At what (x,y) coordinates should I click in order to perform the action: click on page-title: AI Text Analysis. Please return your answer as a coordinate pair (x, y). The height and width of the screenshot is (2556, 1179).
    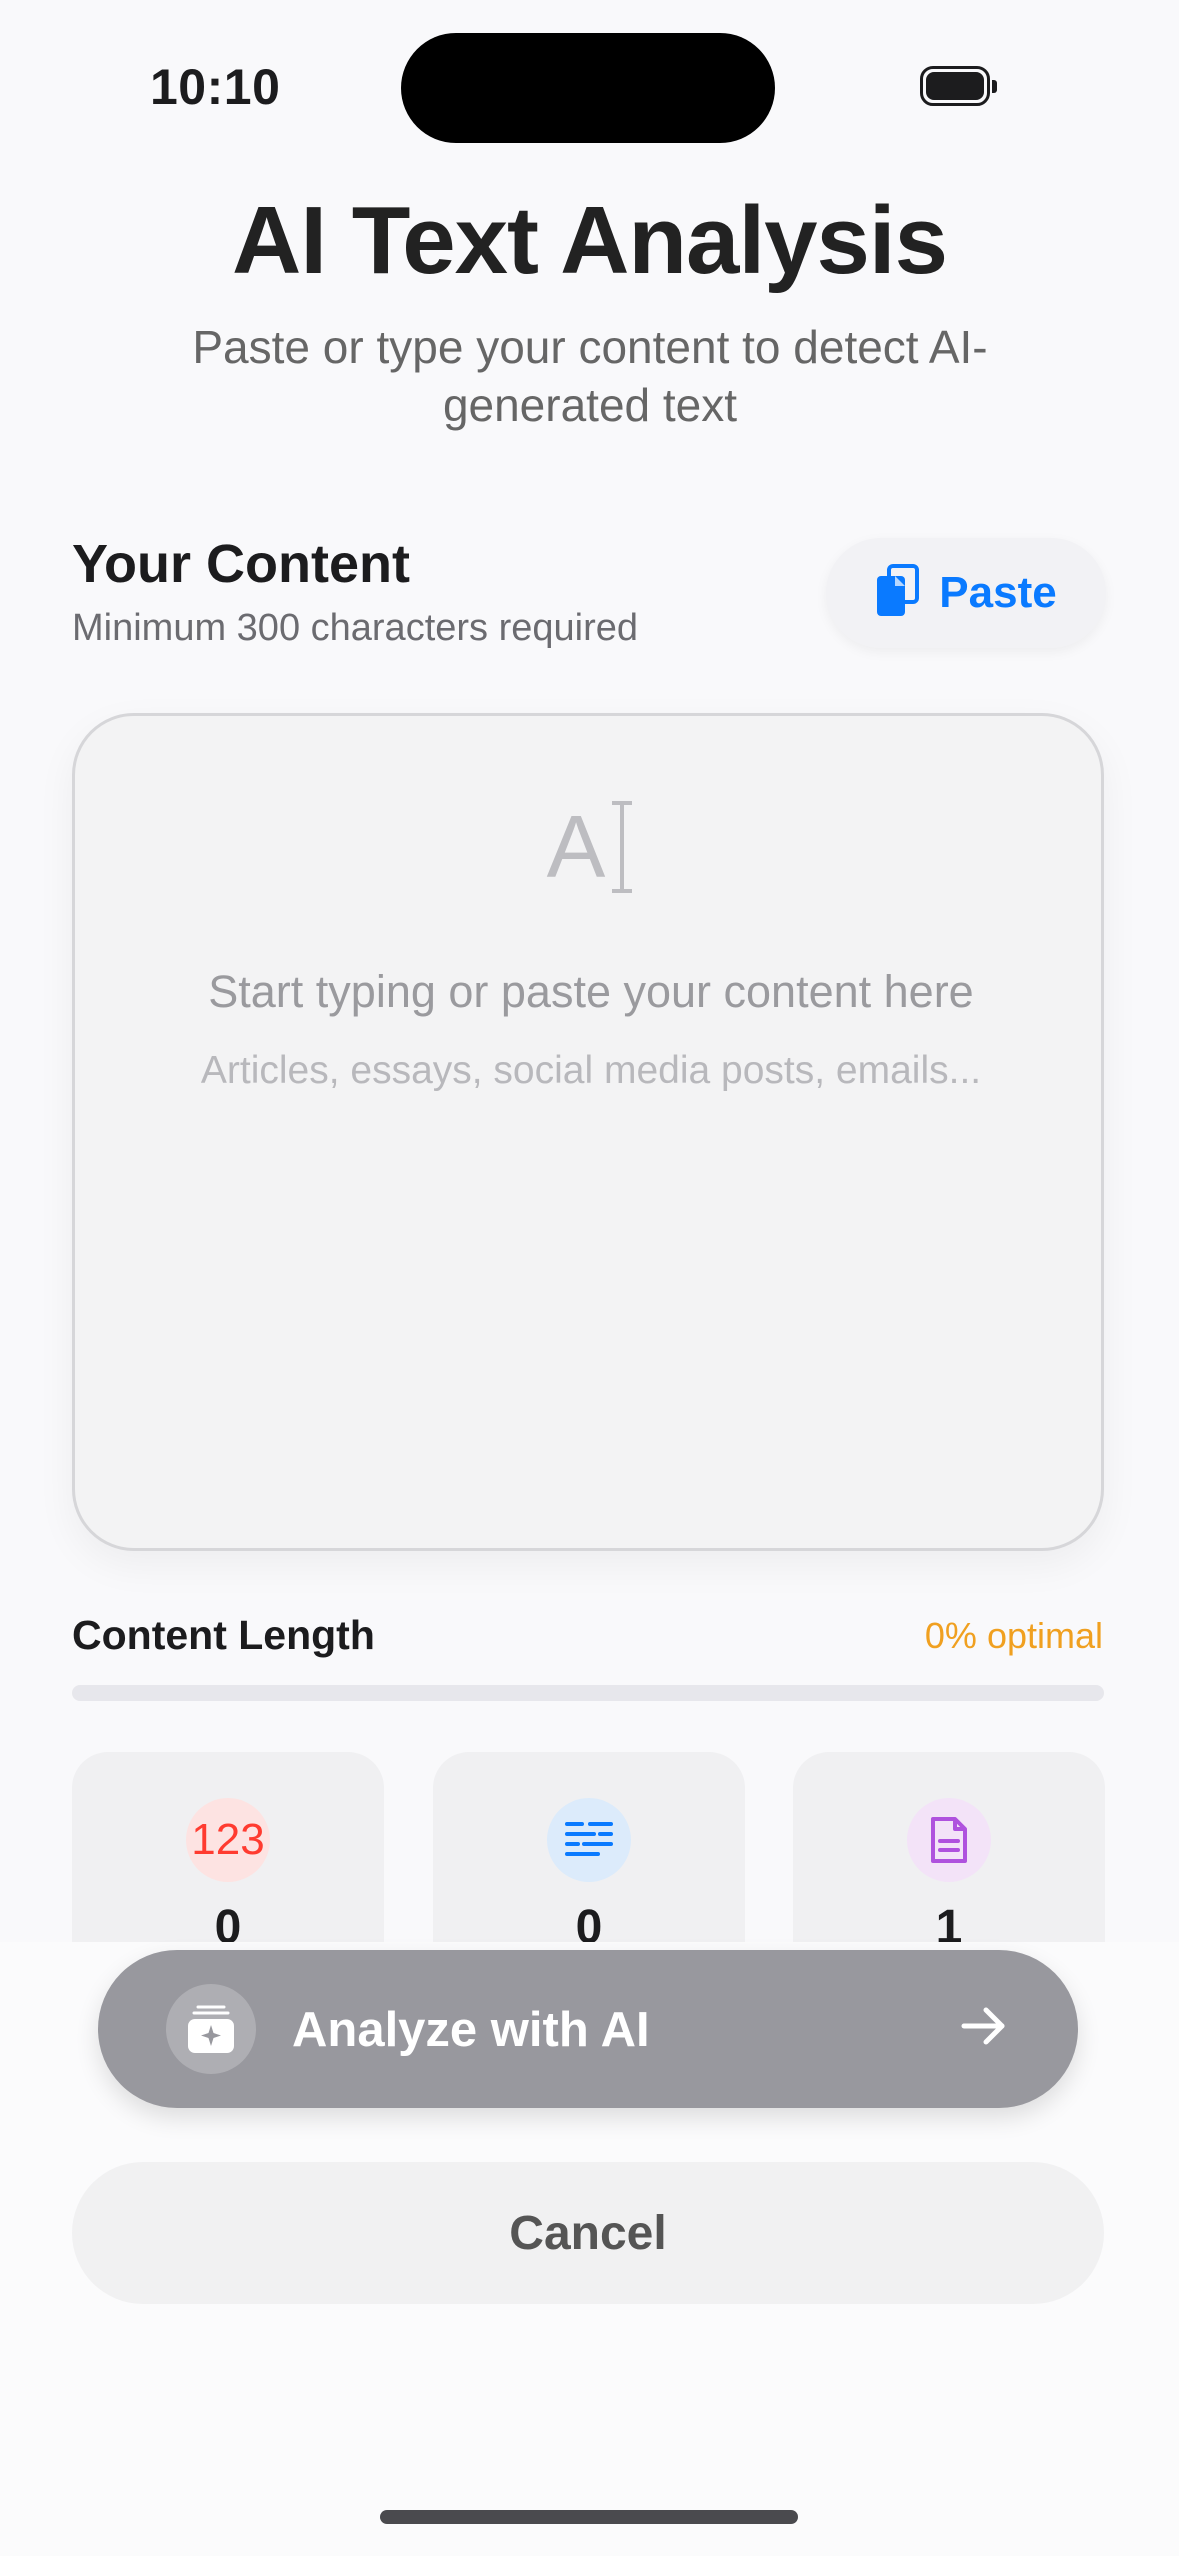
    Looking at the image, I should click on (590, 240).